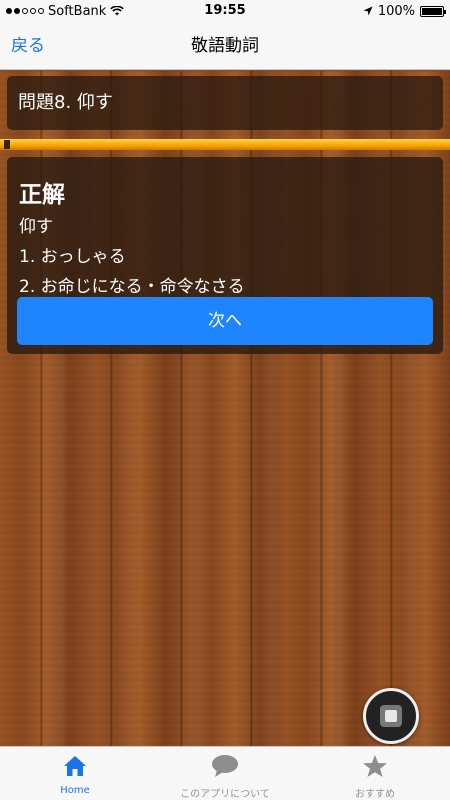 This screenshot has width=450, height=800. Describe the element at coordinates (7, 144) in the screenshot. I see `progress-cap` at that location.